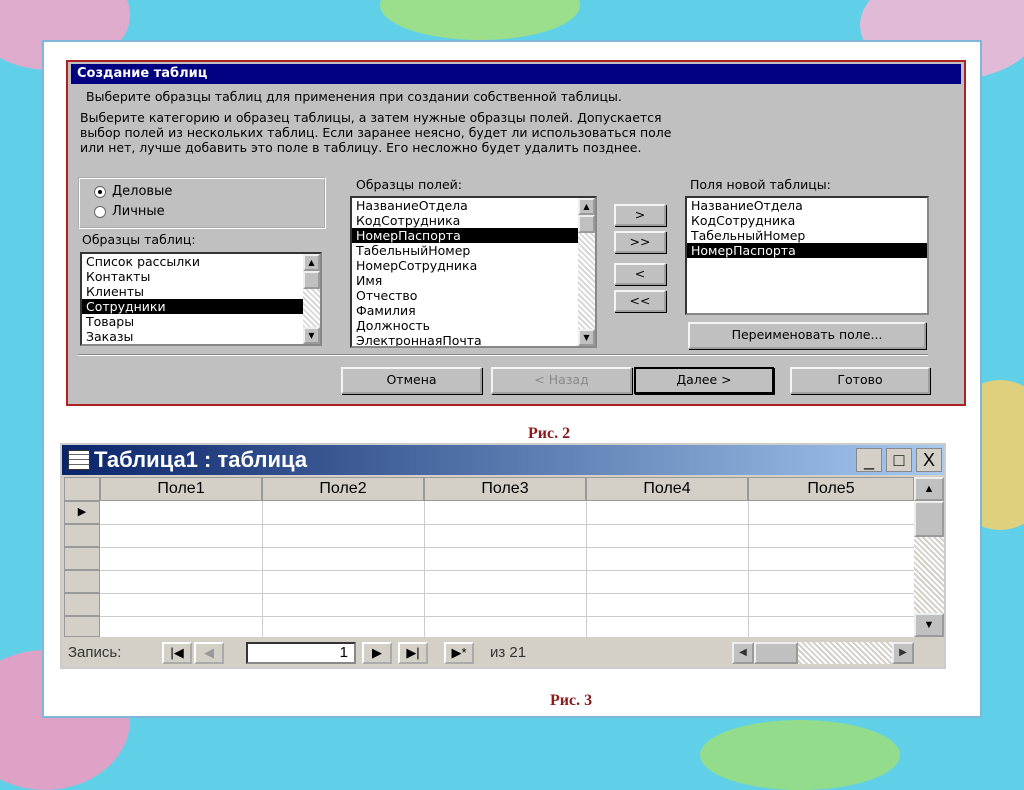 This screenshot has width=1024, height=790. Describe the element at coordinates (413, 653) in the screenshot. I see `last-record-button: ▶|` at that location.